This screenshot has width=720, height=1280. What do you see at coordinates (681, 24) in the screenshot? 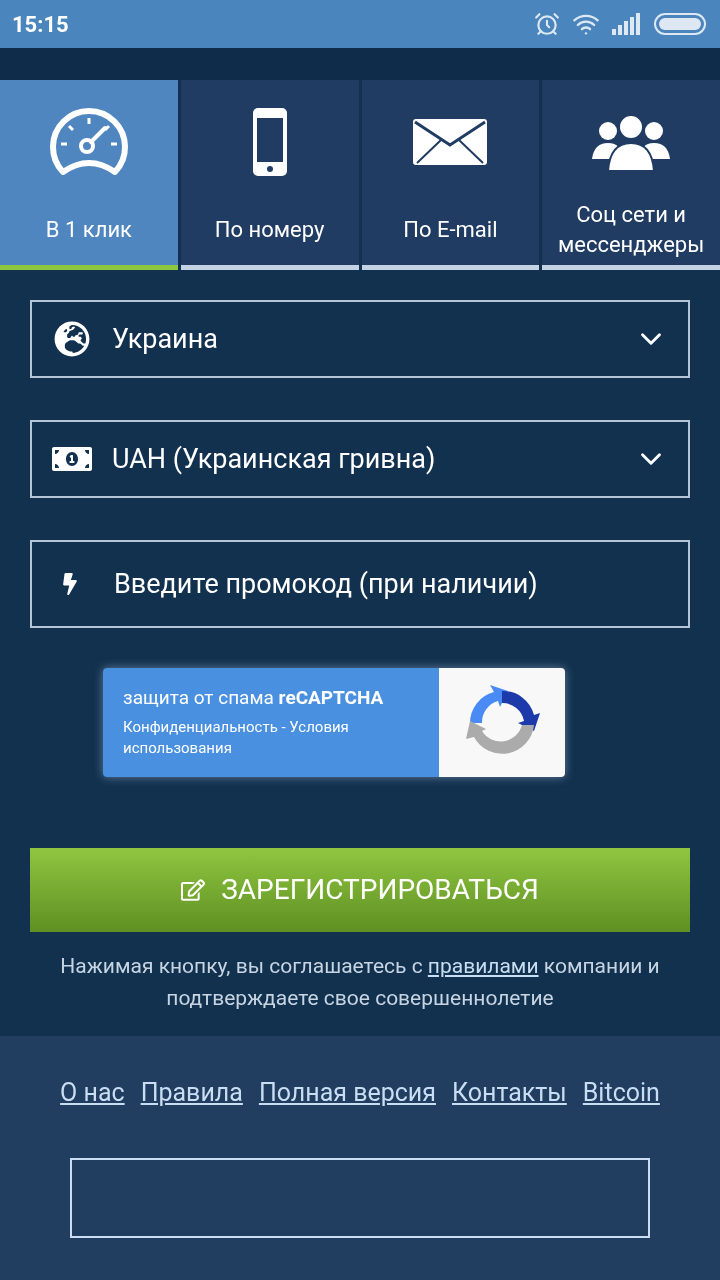
I see `battery-icon` at bounding box center [681, 24].